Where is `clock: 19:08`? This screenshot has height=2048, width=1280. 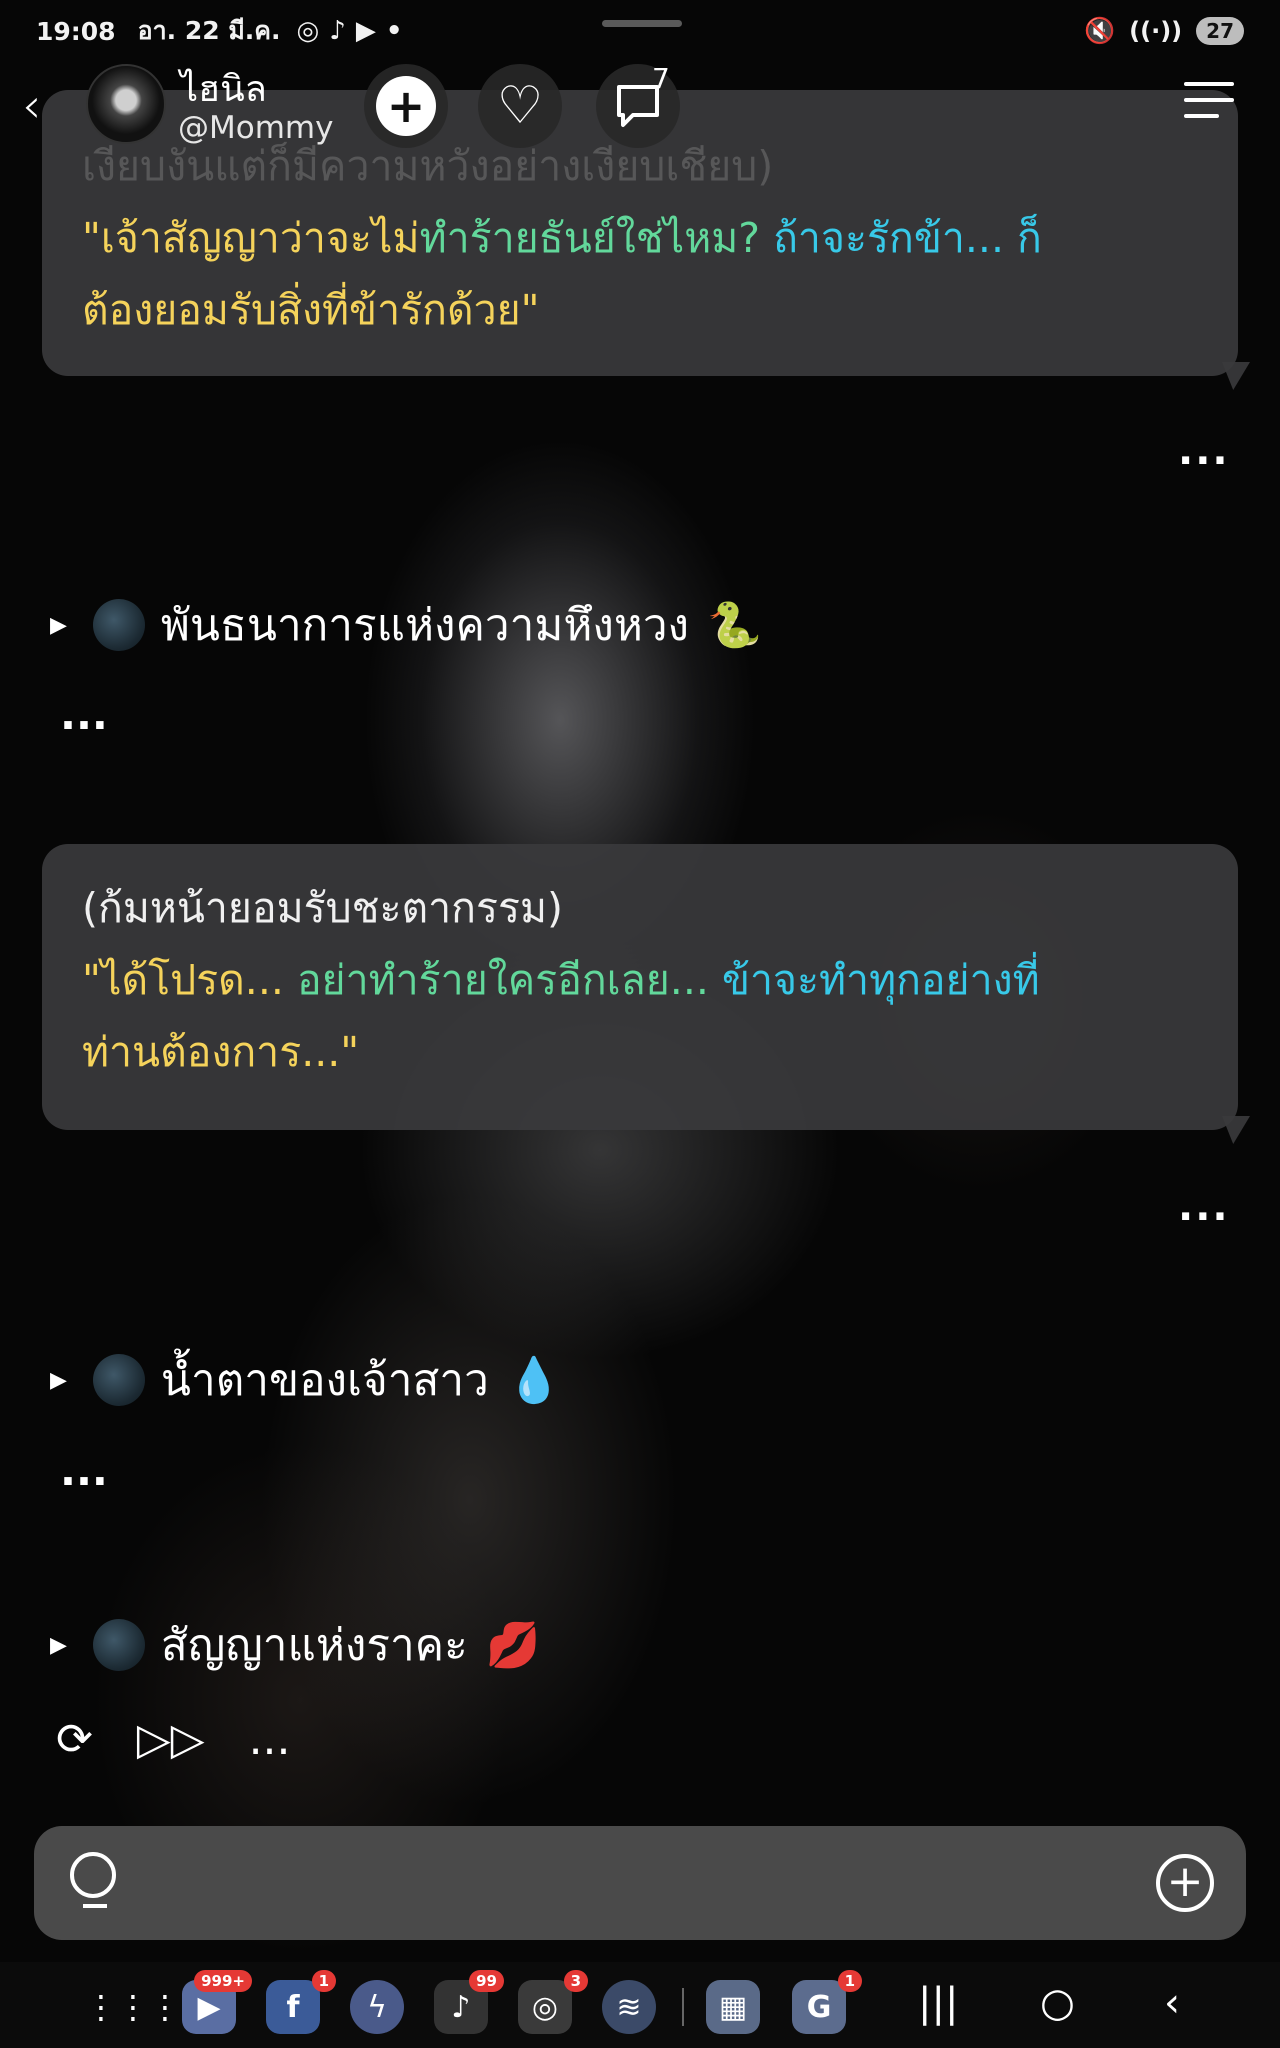
clock: 19:08 is located at coordinates (76, 31).